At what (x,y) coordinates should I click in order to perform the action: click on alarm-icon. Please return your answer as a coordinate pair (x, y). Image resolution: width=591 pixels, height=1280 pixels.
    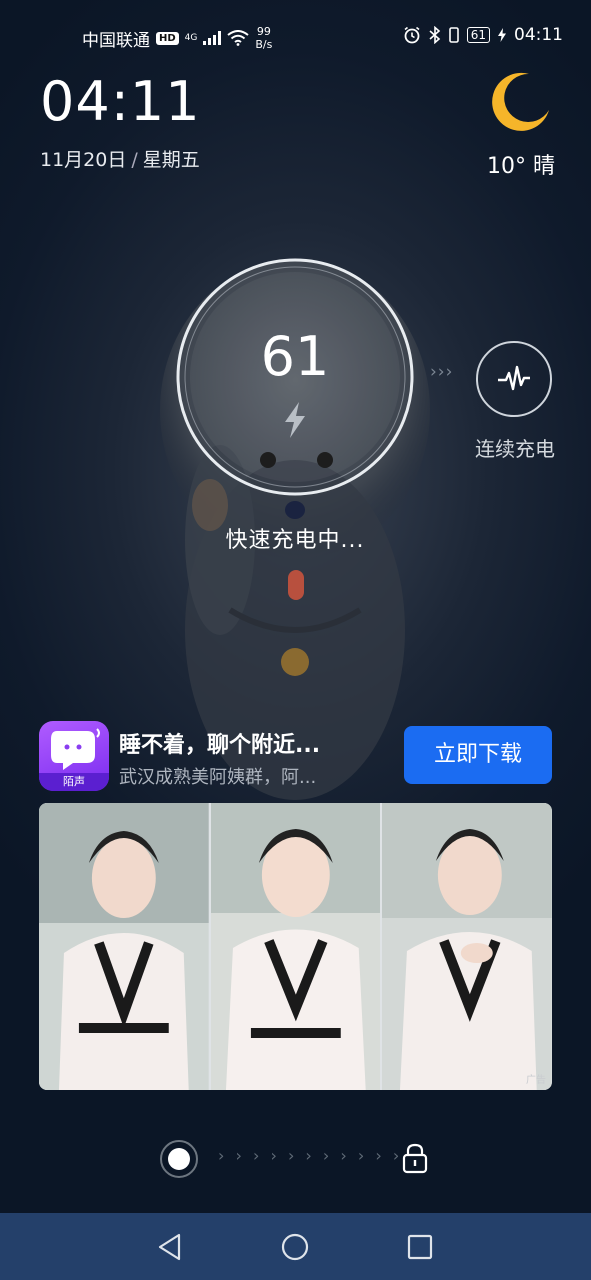
    Looking at the image, I should click on (412, 35).